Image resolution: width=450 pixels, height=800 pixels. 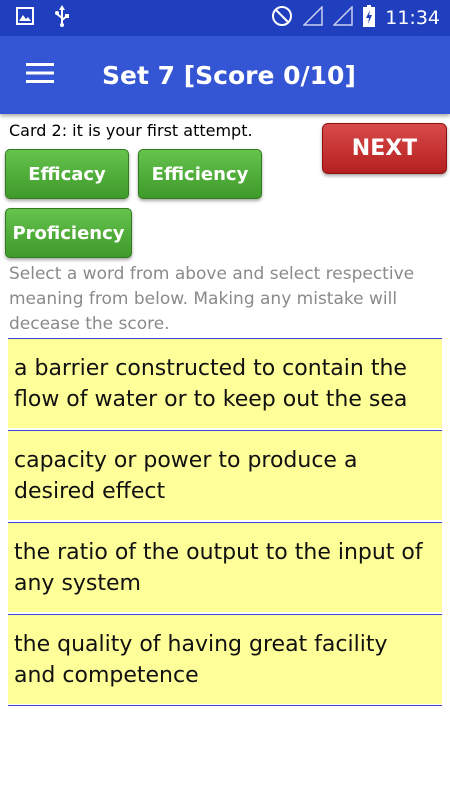 I want to click on battery-charging-icon, so click(x=369, y=18).